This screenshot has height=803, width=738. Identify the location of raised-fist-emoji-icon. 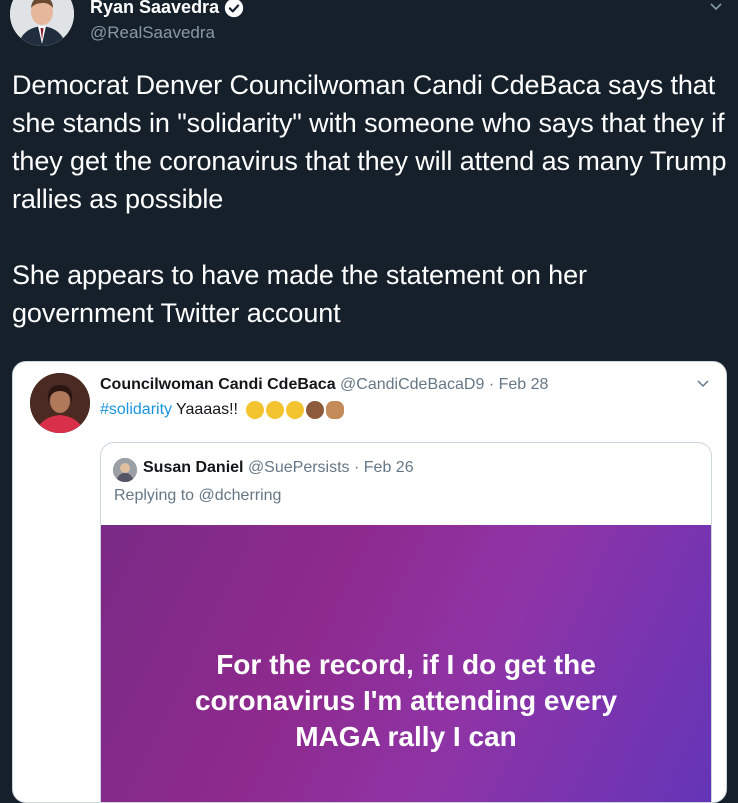
(315, 410).